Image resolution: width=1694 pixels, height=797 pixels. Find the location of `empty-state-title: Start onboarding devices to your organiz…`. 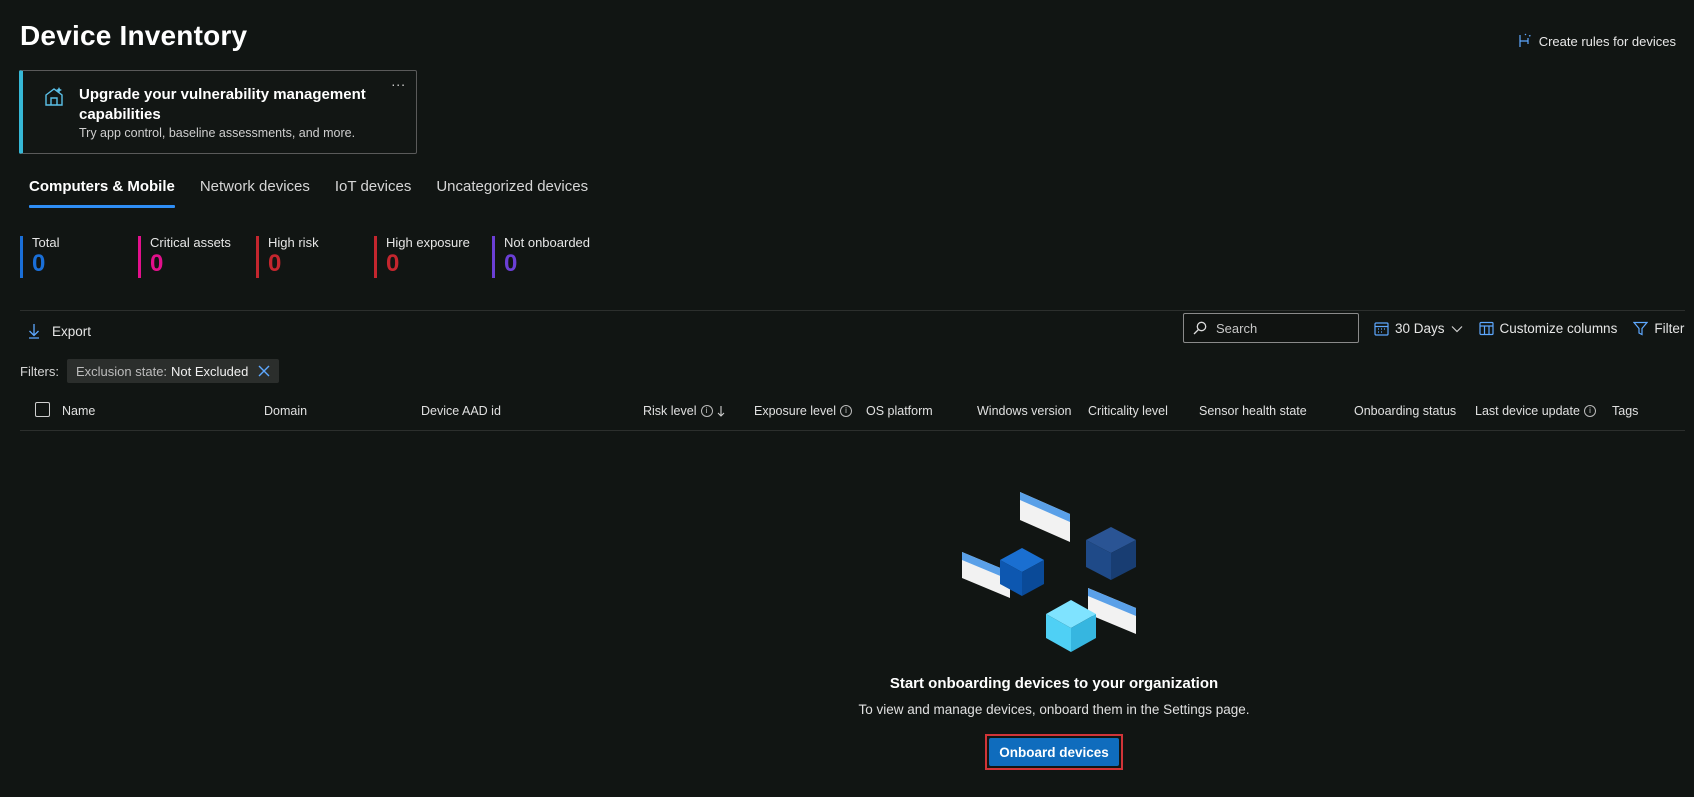

empty-state-title: Start onboarding devices to your organiz… is located at coordinates (1054, 683).